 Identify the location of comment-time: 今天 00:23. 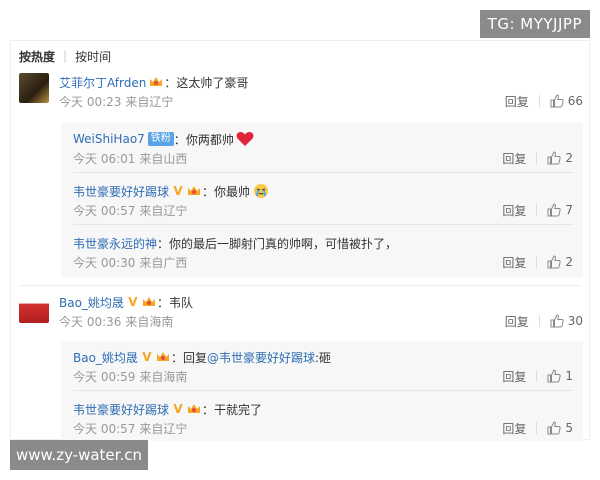
(90, 101).